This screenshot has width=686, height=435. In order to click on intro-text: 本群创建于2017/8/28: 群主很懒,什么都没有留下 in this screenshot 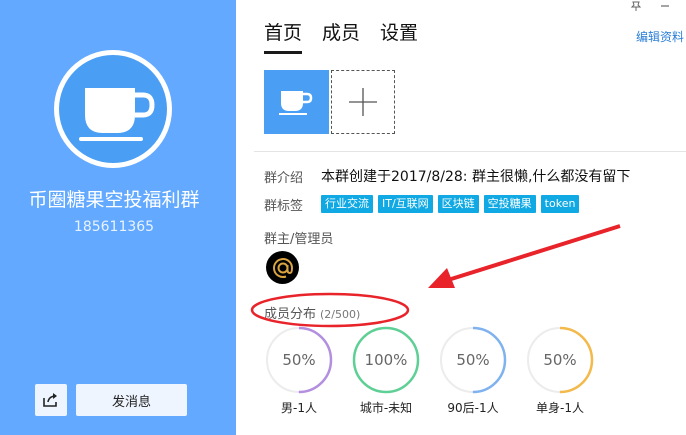, I will do `click(476, 177)`.